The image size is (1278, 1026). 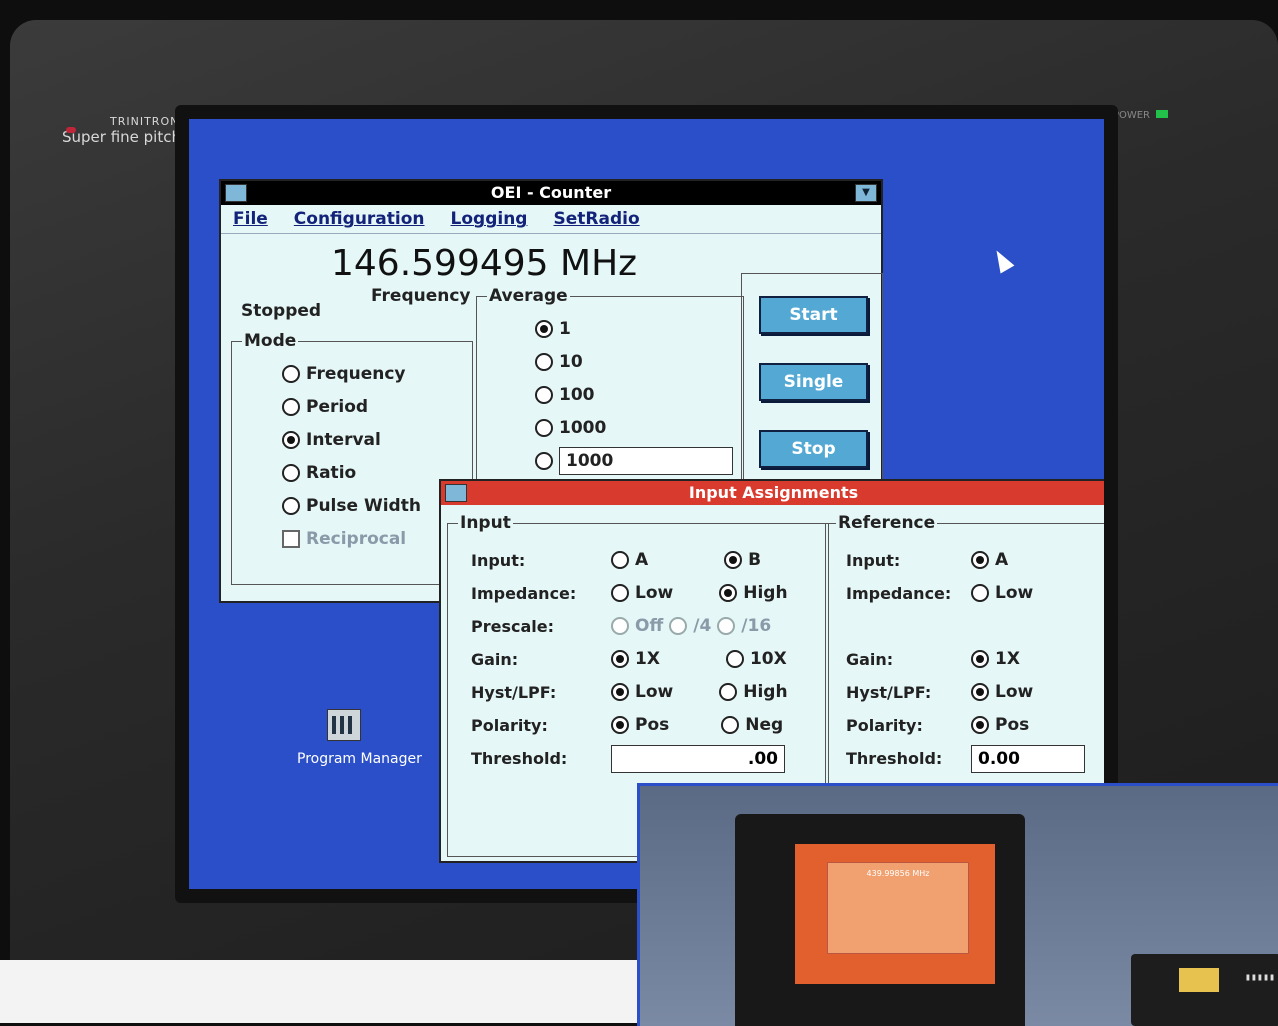 What do you see at coordinates (1028, 759) in the screenshot?
I see `ref-threshold-field: 0.00` at bounding box center [1028, 759].